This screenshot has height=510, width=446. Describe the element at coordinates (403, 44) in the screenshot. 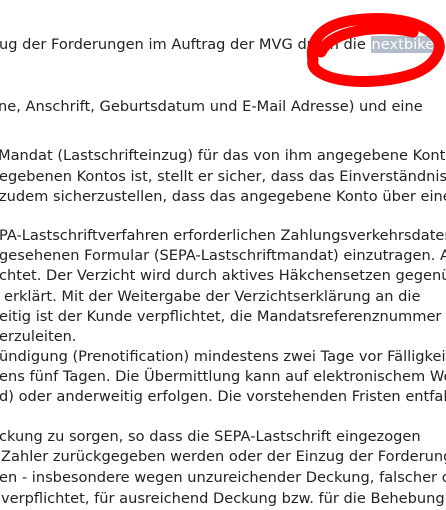

I see `selected-link-nextbike: nextbike` at that location.